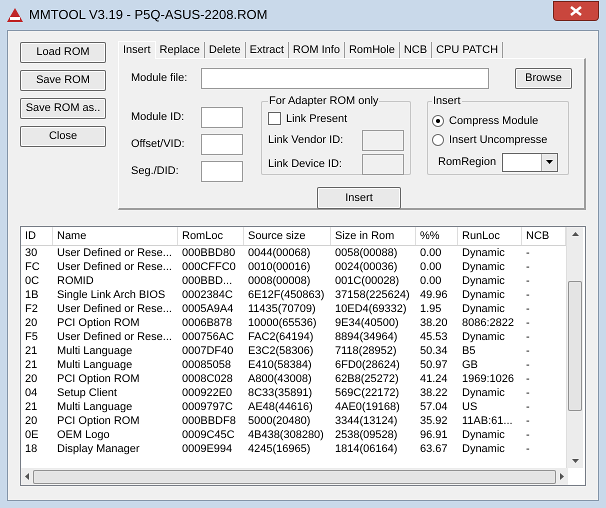 The height and width of the screenshot is (508, 606). I want to click on table-cell-text: 5000(20480), so click(279, 421).